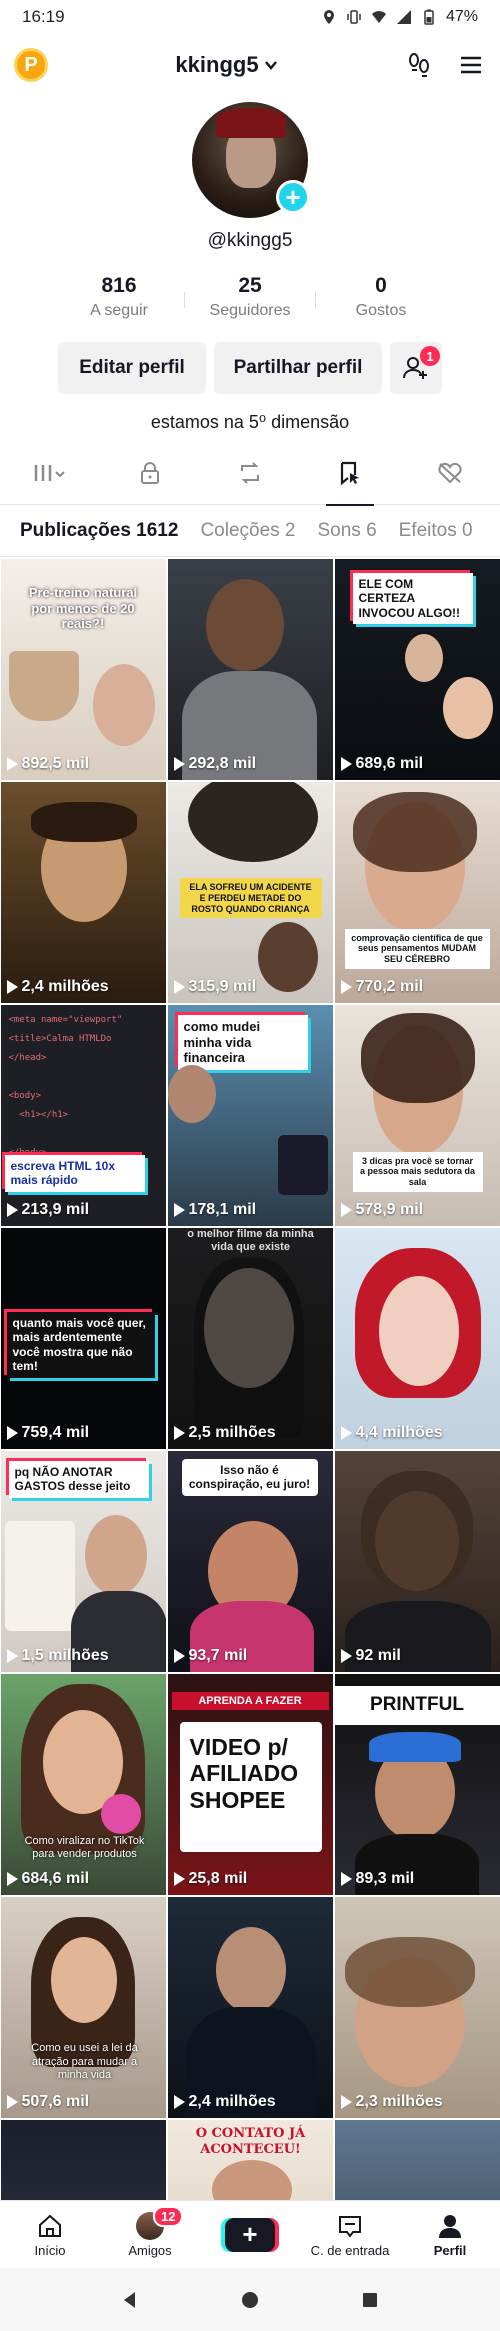 This screenshot has height=2331, width=500. I want to click on video-caption: Isso não é conspiração, eu juro!, so click(249, 1477).